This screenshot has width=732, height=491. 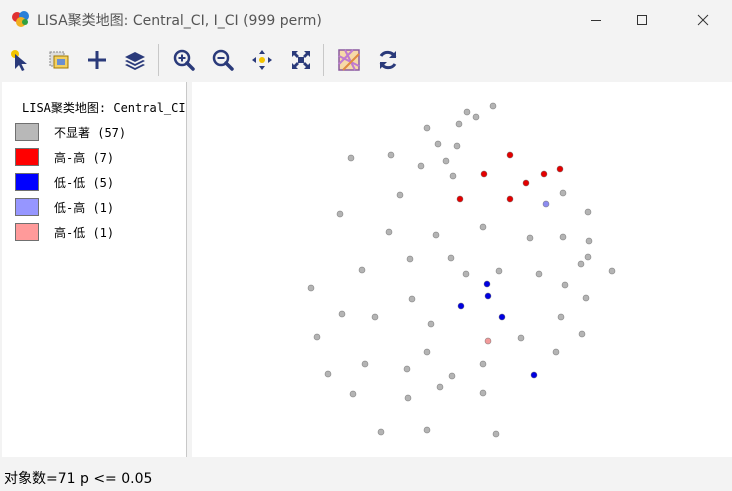 What do you see at coordinates (104, 108) in the screenshot?
I see `legend-title: LISA聚类地图: Central_CI, I_CI (999 perm)` at bounding box center [104, 108].